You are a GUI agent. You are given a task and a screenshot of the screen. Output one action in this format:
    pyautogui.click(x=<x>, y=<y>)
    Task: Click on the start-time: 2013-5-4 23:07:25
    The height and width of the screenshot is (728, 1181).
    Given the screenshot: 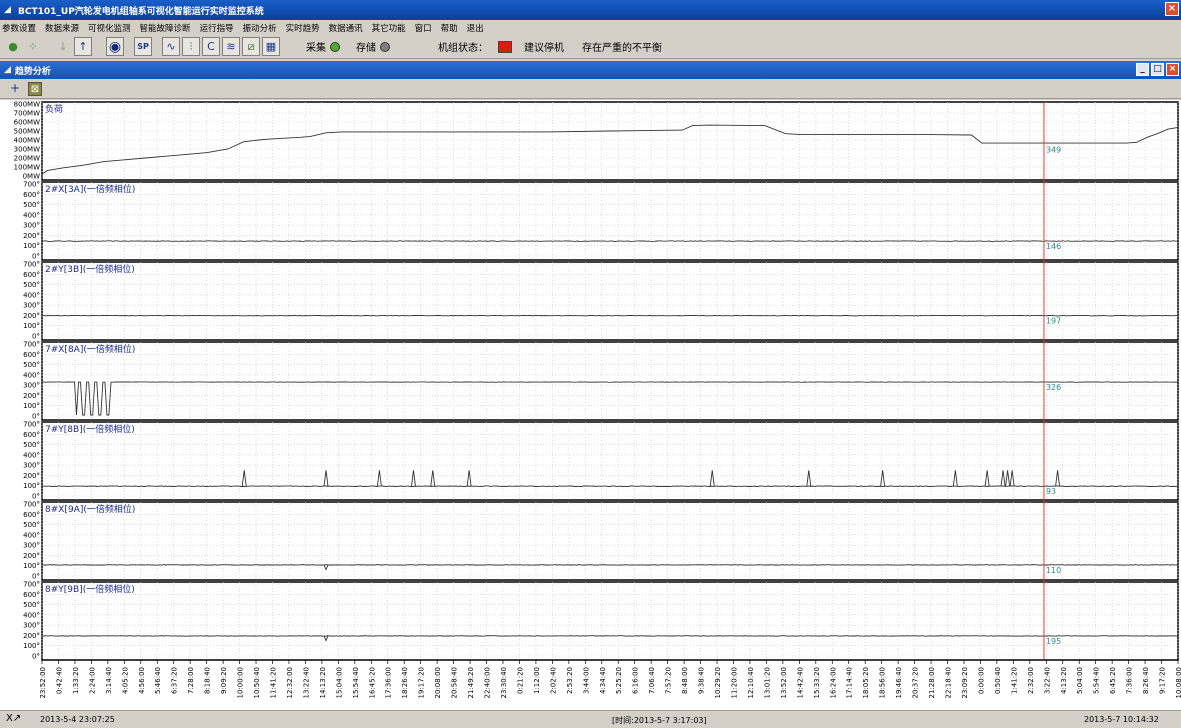 What is the action you would take?
    pyautogui.click(x=77, y=719)
    